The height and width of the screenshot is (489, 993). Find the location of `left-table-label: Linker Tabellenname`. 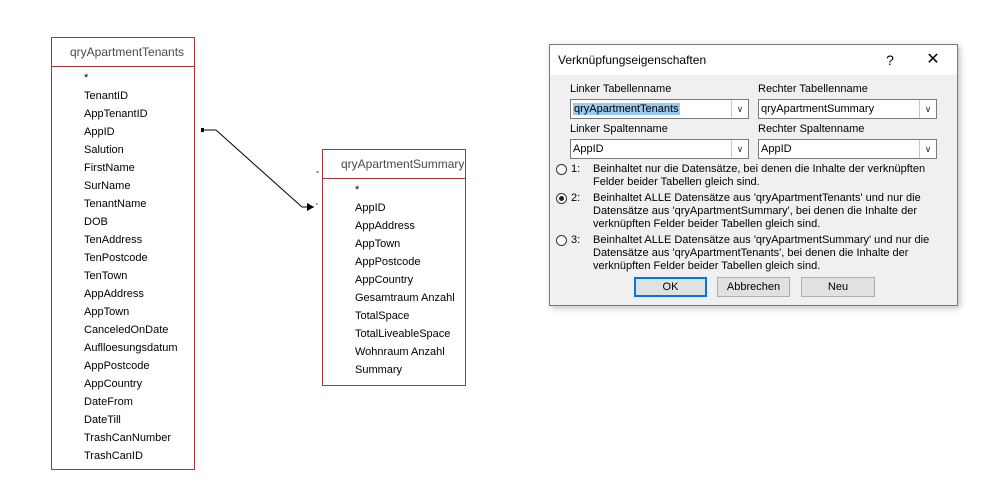

left-table-label: Linker Tabellenname is located at coordinates (621, 89).